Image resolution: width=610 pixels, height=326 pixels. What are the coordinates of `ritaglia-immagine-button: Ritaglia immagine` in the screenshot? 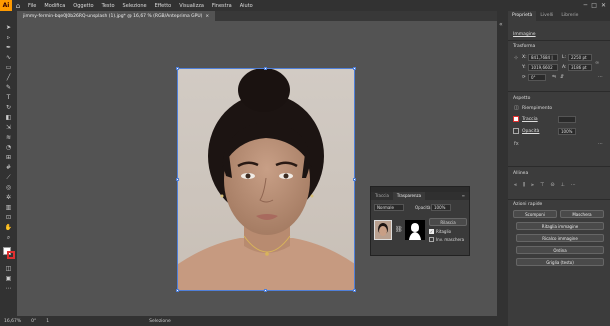 It's located at (560, 226).